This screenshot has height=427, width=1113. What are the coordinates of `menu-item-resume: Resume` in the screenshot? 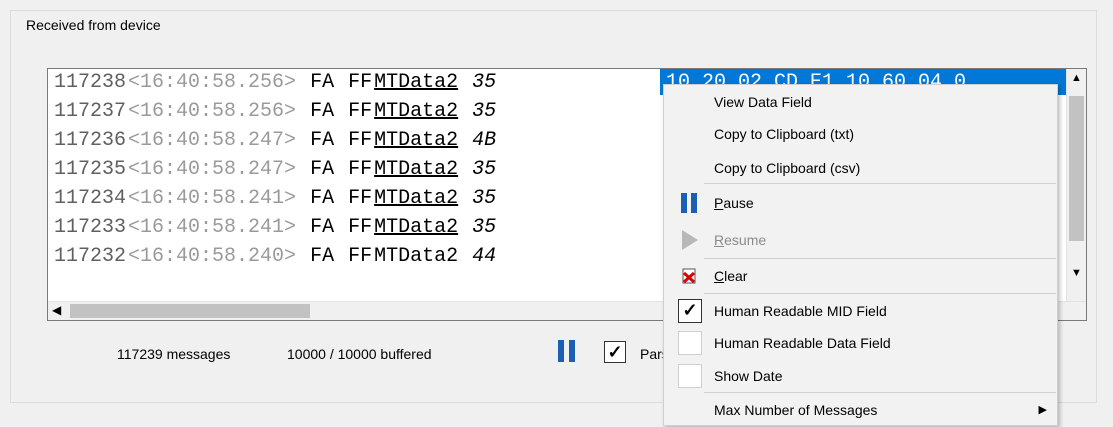 It's located at (860, 240).